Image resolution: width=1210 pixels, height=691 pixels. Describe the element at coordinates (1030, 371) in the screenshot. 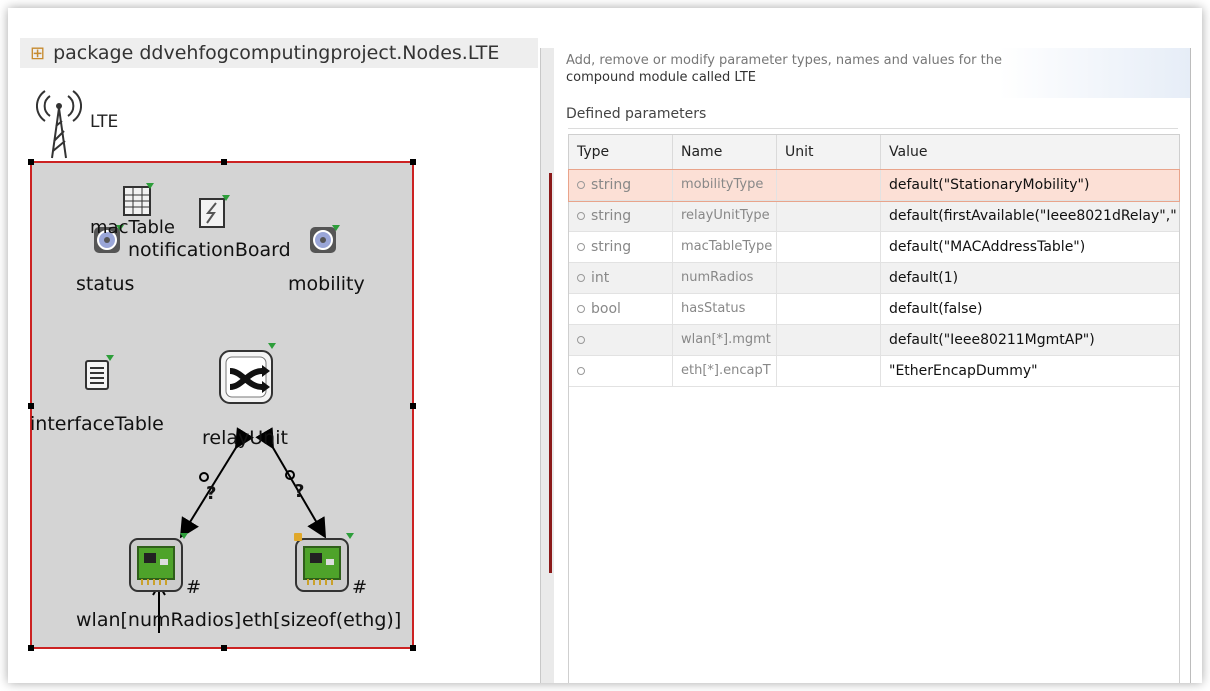

I see `param-value: "EtherEncapDummy"` at that location.